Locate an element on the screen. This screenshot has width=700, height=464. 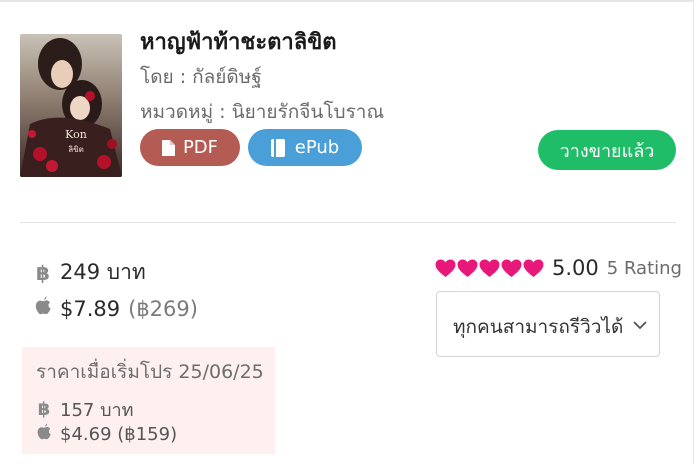
rating: 5.00 5 Rating is located at coordinates (558, 268).